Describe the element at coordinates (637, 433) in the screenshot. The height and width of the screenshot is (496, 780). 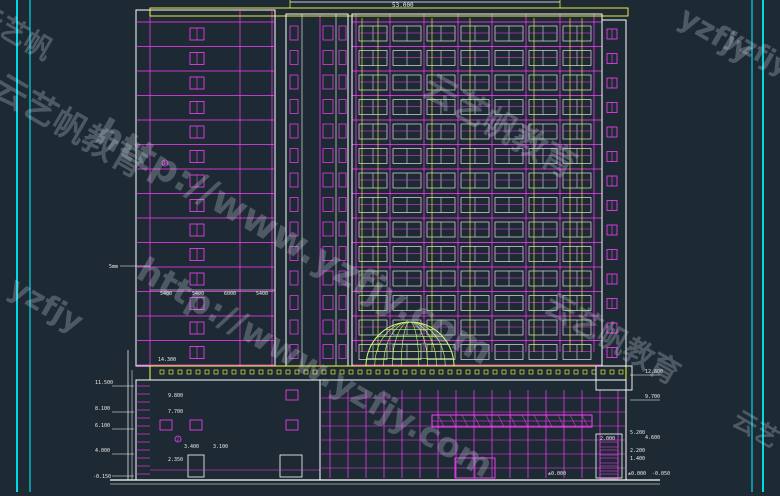
I see `right-level-1: 5.200` at that location.